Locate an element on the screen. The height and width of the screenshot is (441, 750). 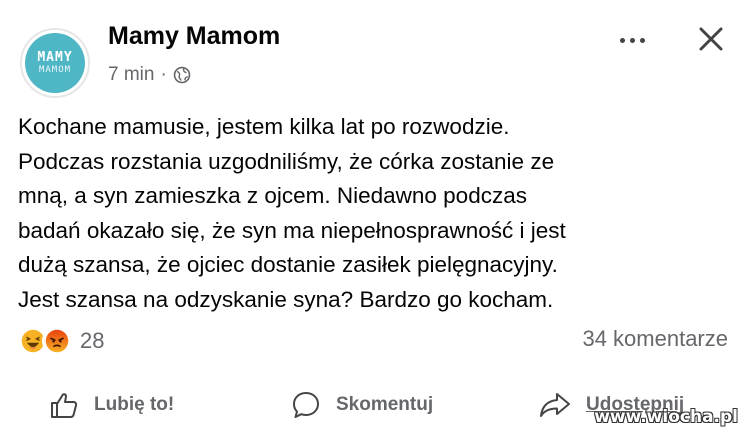
avatar-logo-top: MAMY is located at coordinates (55, 57).